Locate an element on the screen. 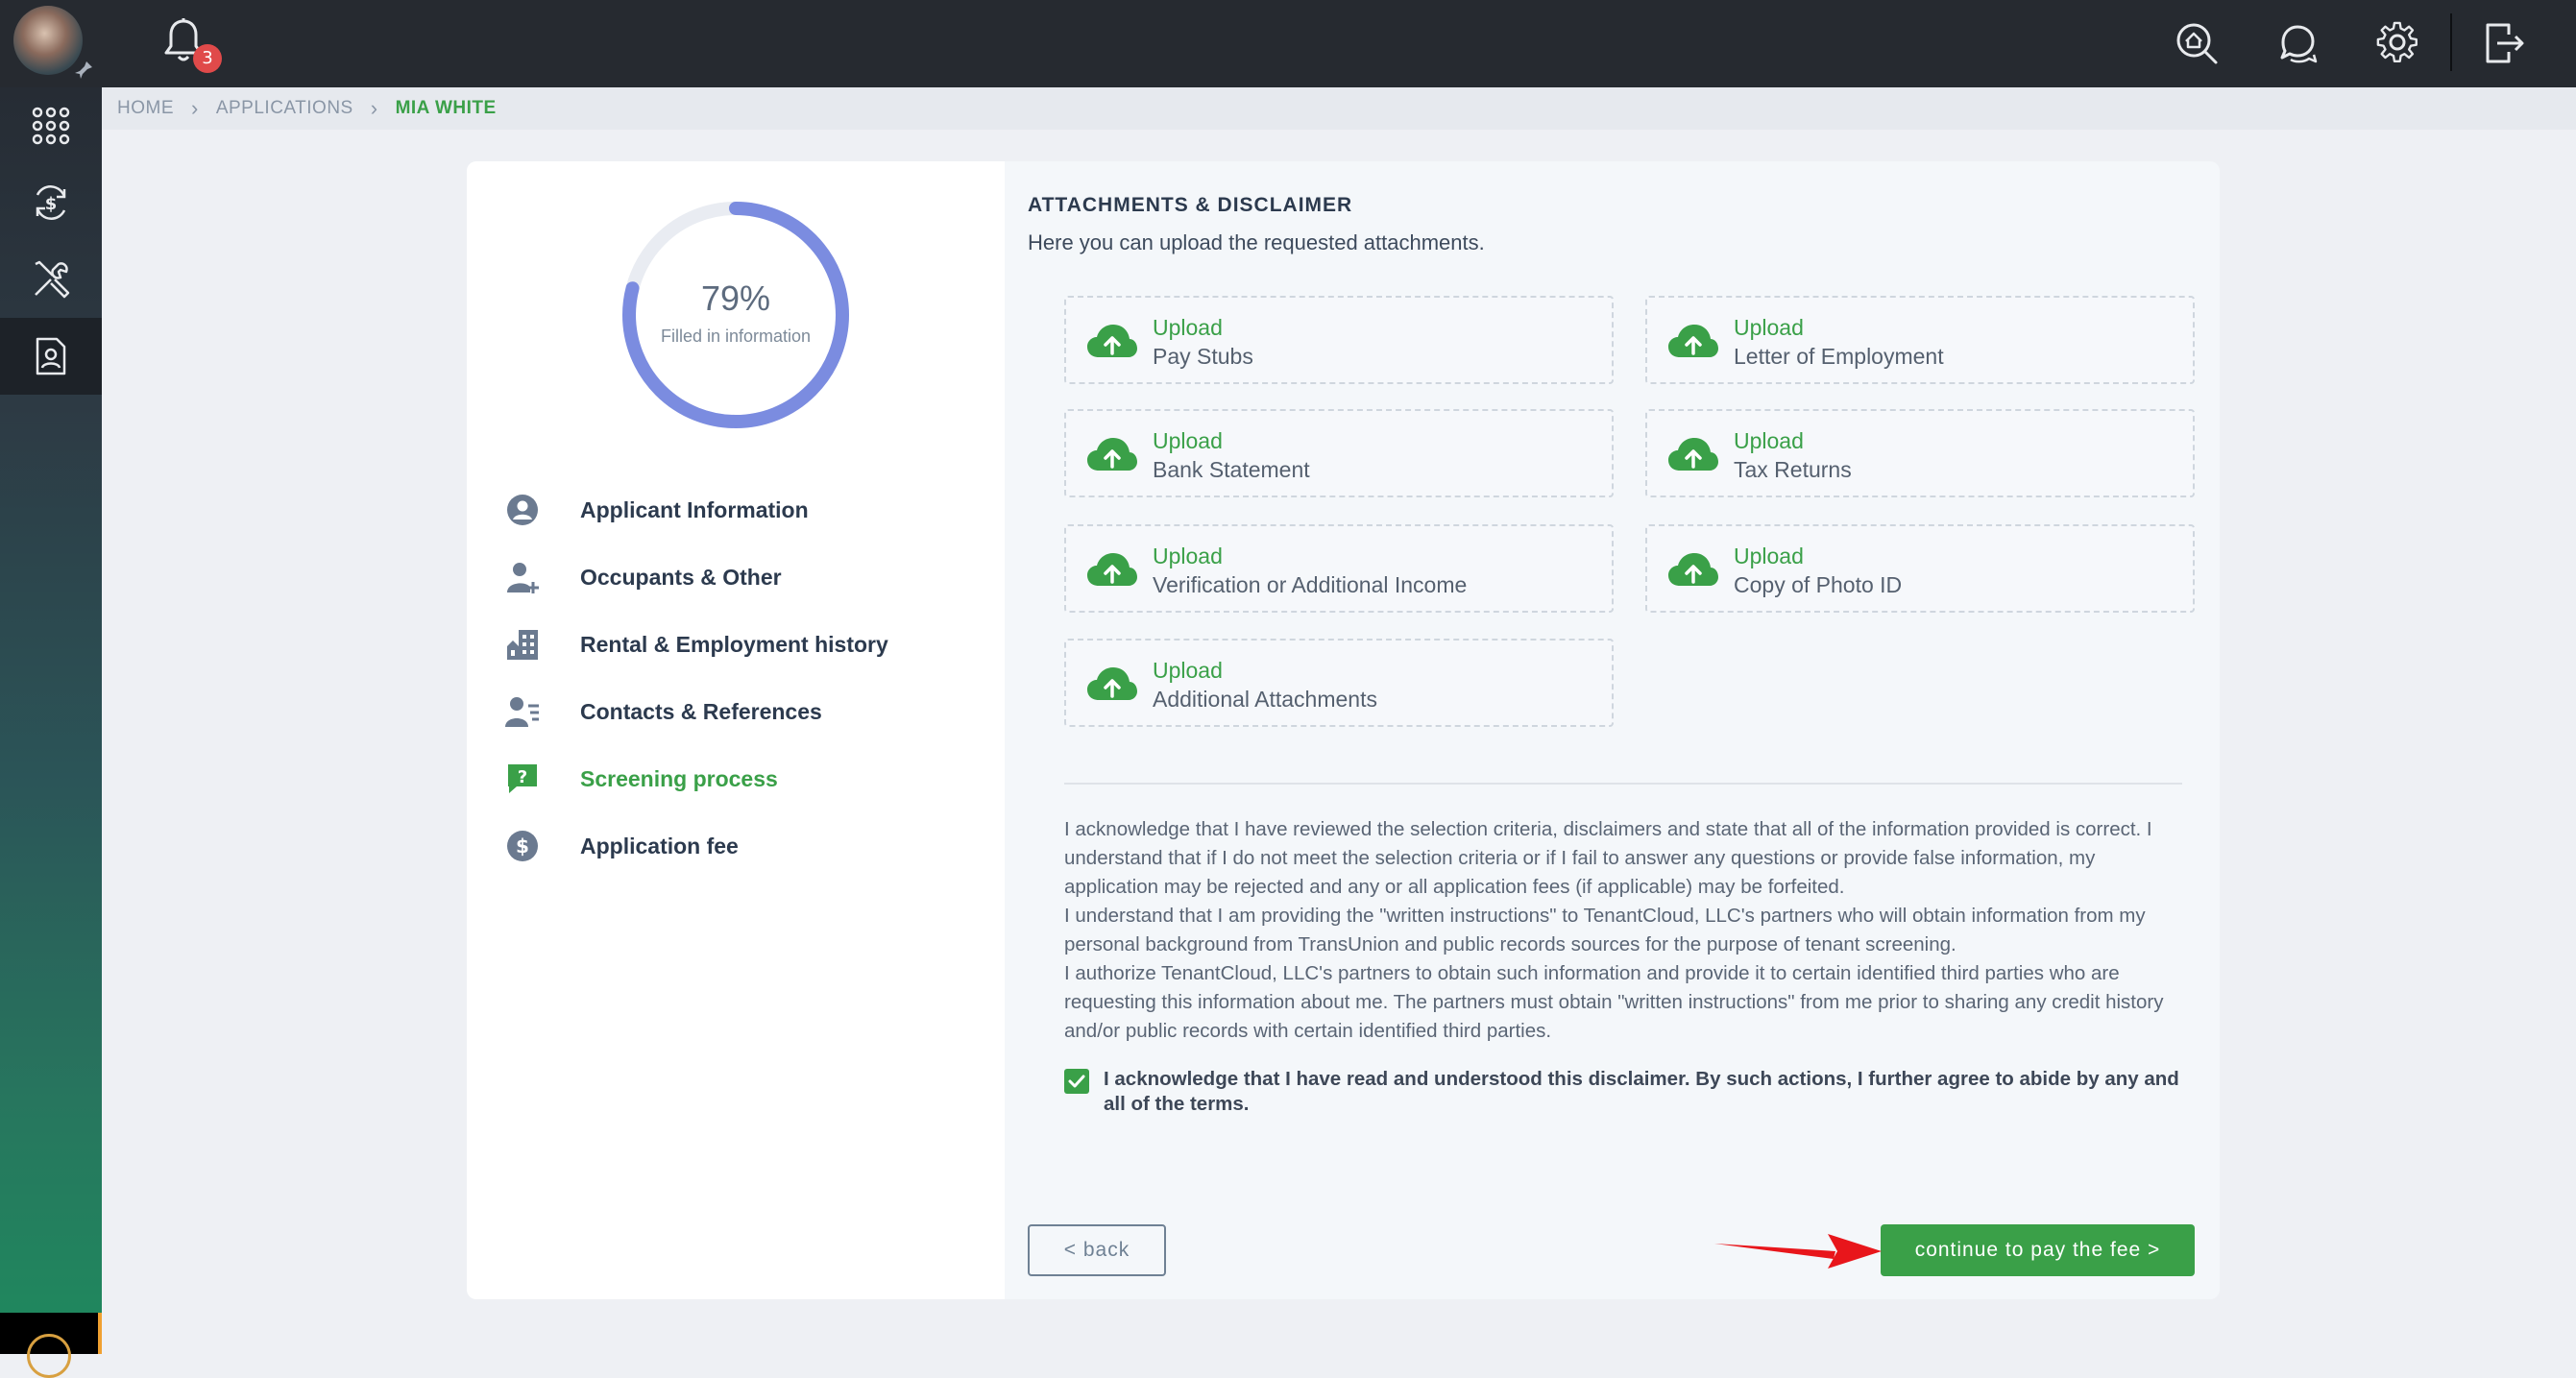  breadcrumb-current: MIA WHITE is located at coordinates (446, 108).